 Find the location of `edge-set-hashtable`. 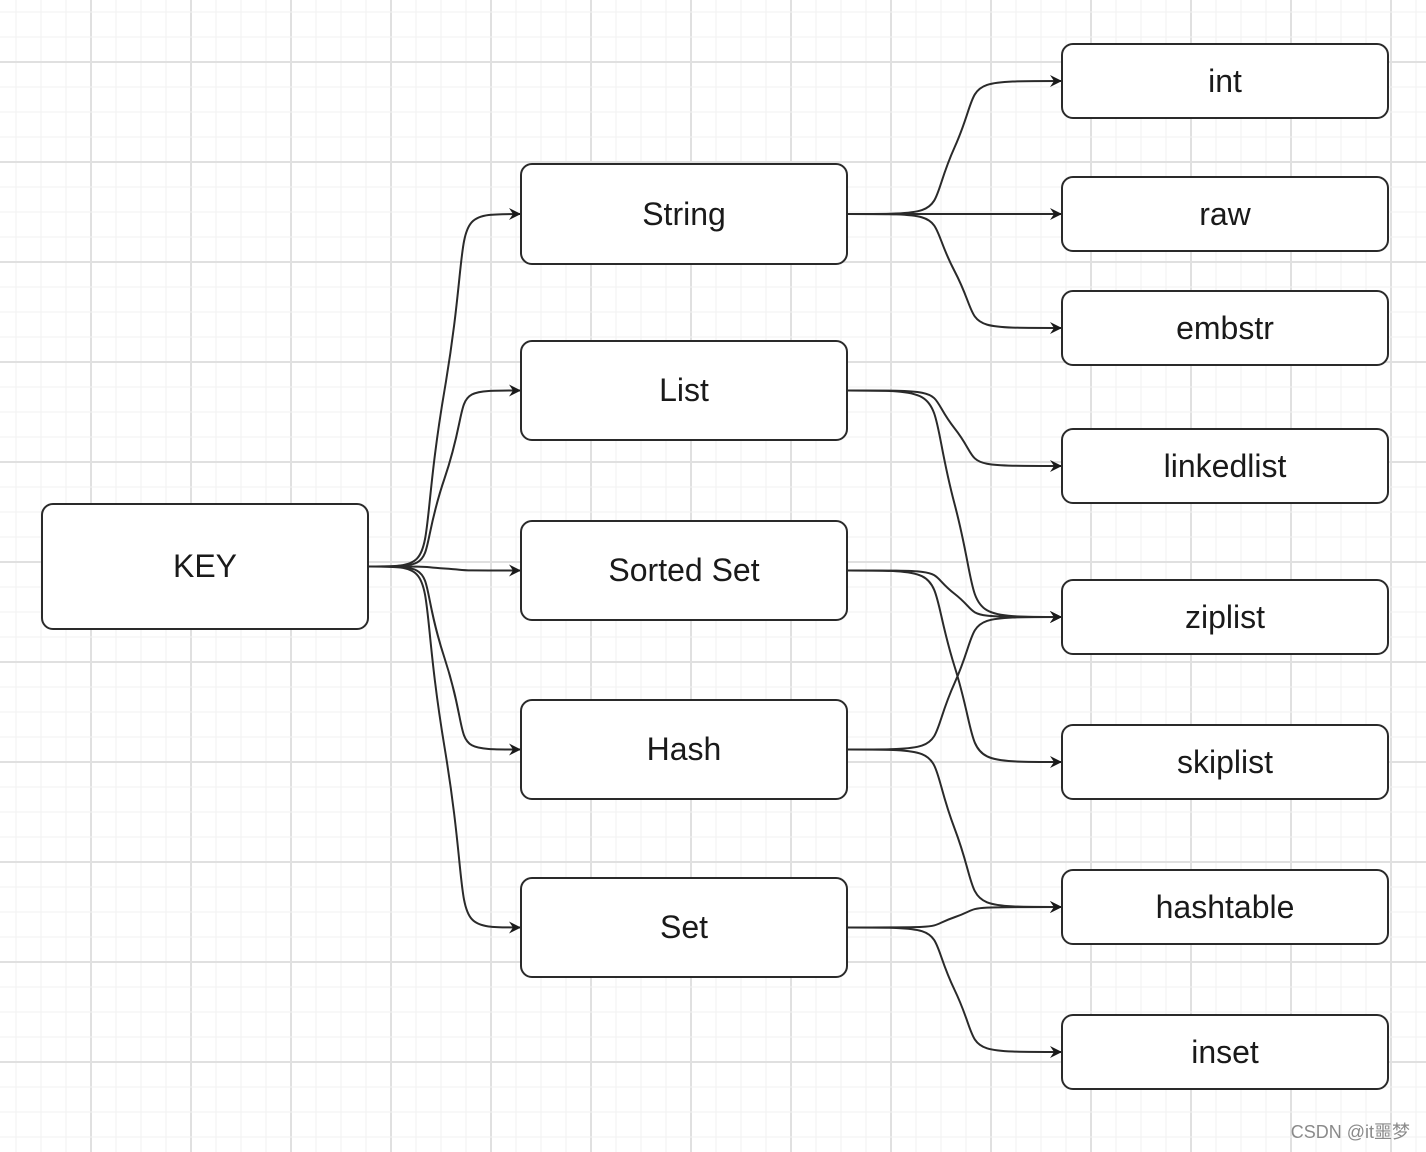

edge-set-hashtable is located at coordinates (954, 915).